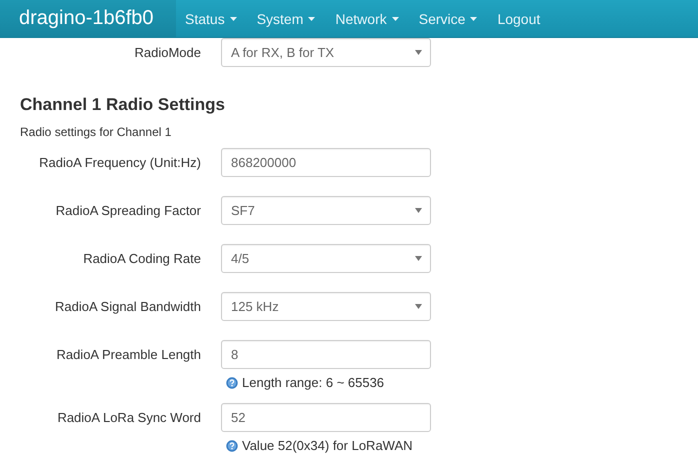  What do you see at coordinates (326, 258) in the screenshot?
I see `select-field: 4/5` at bounding box center [326, 258].